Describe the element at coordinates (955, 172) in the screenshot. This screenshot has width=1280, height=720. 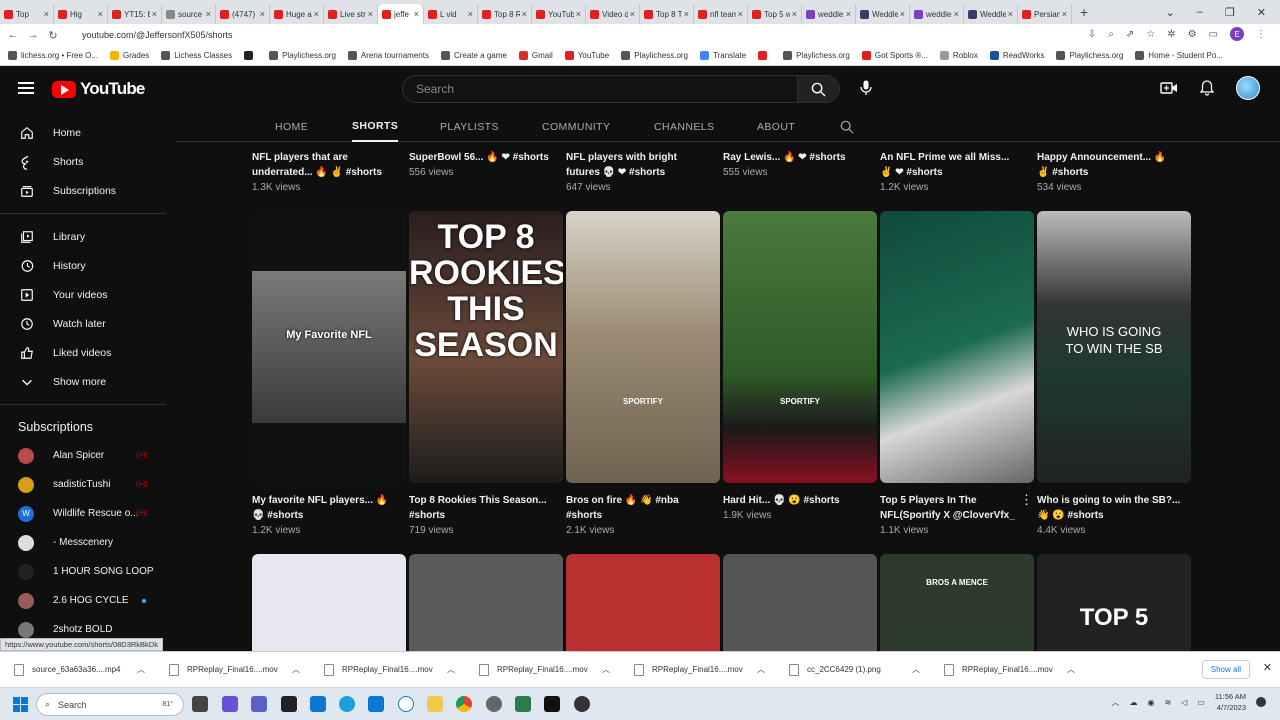
I see `short-title-line2: ✌ ❤ #shorts` at that location.